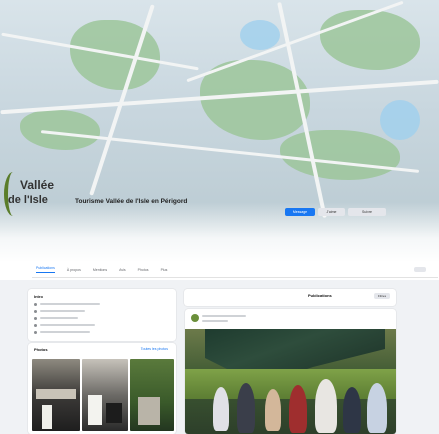 The width and height of the screenshot is (439, 434). What do you see at coordinates (290, 297) in the screenshot?
I see `posts-header-card: Publications Filtres` at bounding box center [290, 297].